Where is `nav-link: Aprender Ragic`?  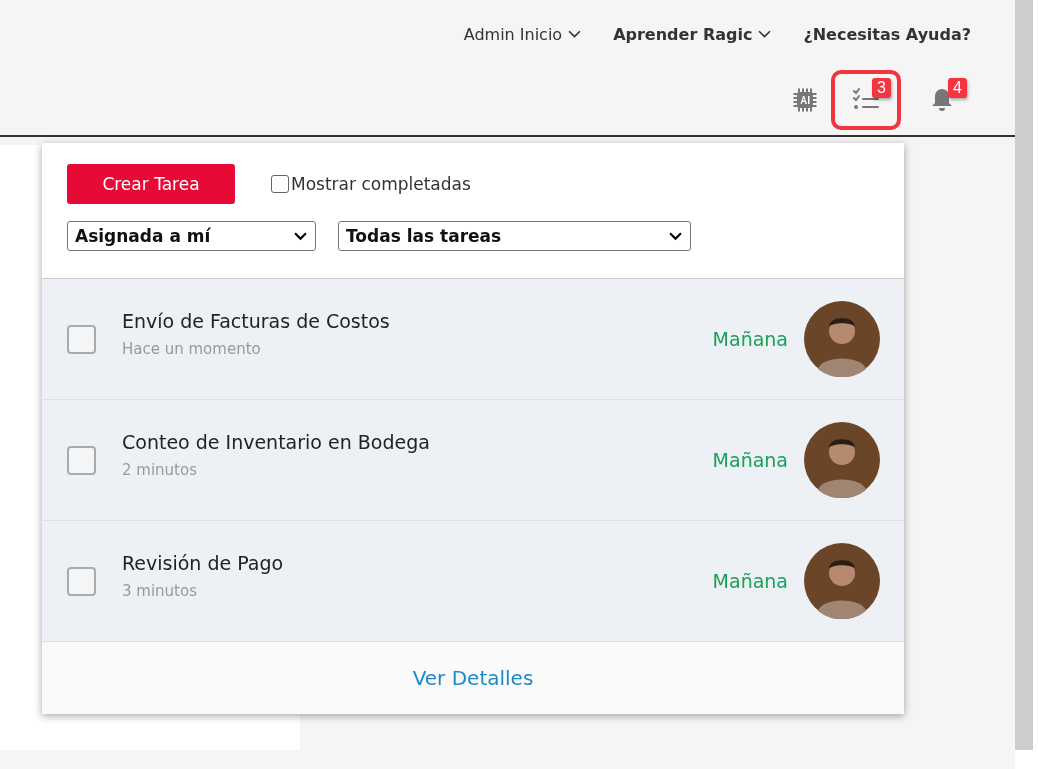
nav-link: Aprender Ragic is located at coordinates (692, 34).